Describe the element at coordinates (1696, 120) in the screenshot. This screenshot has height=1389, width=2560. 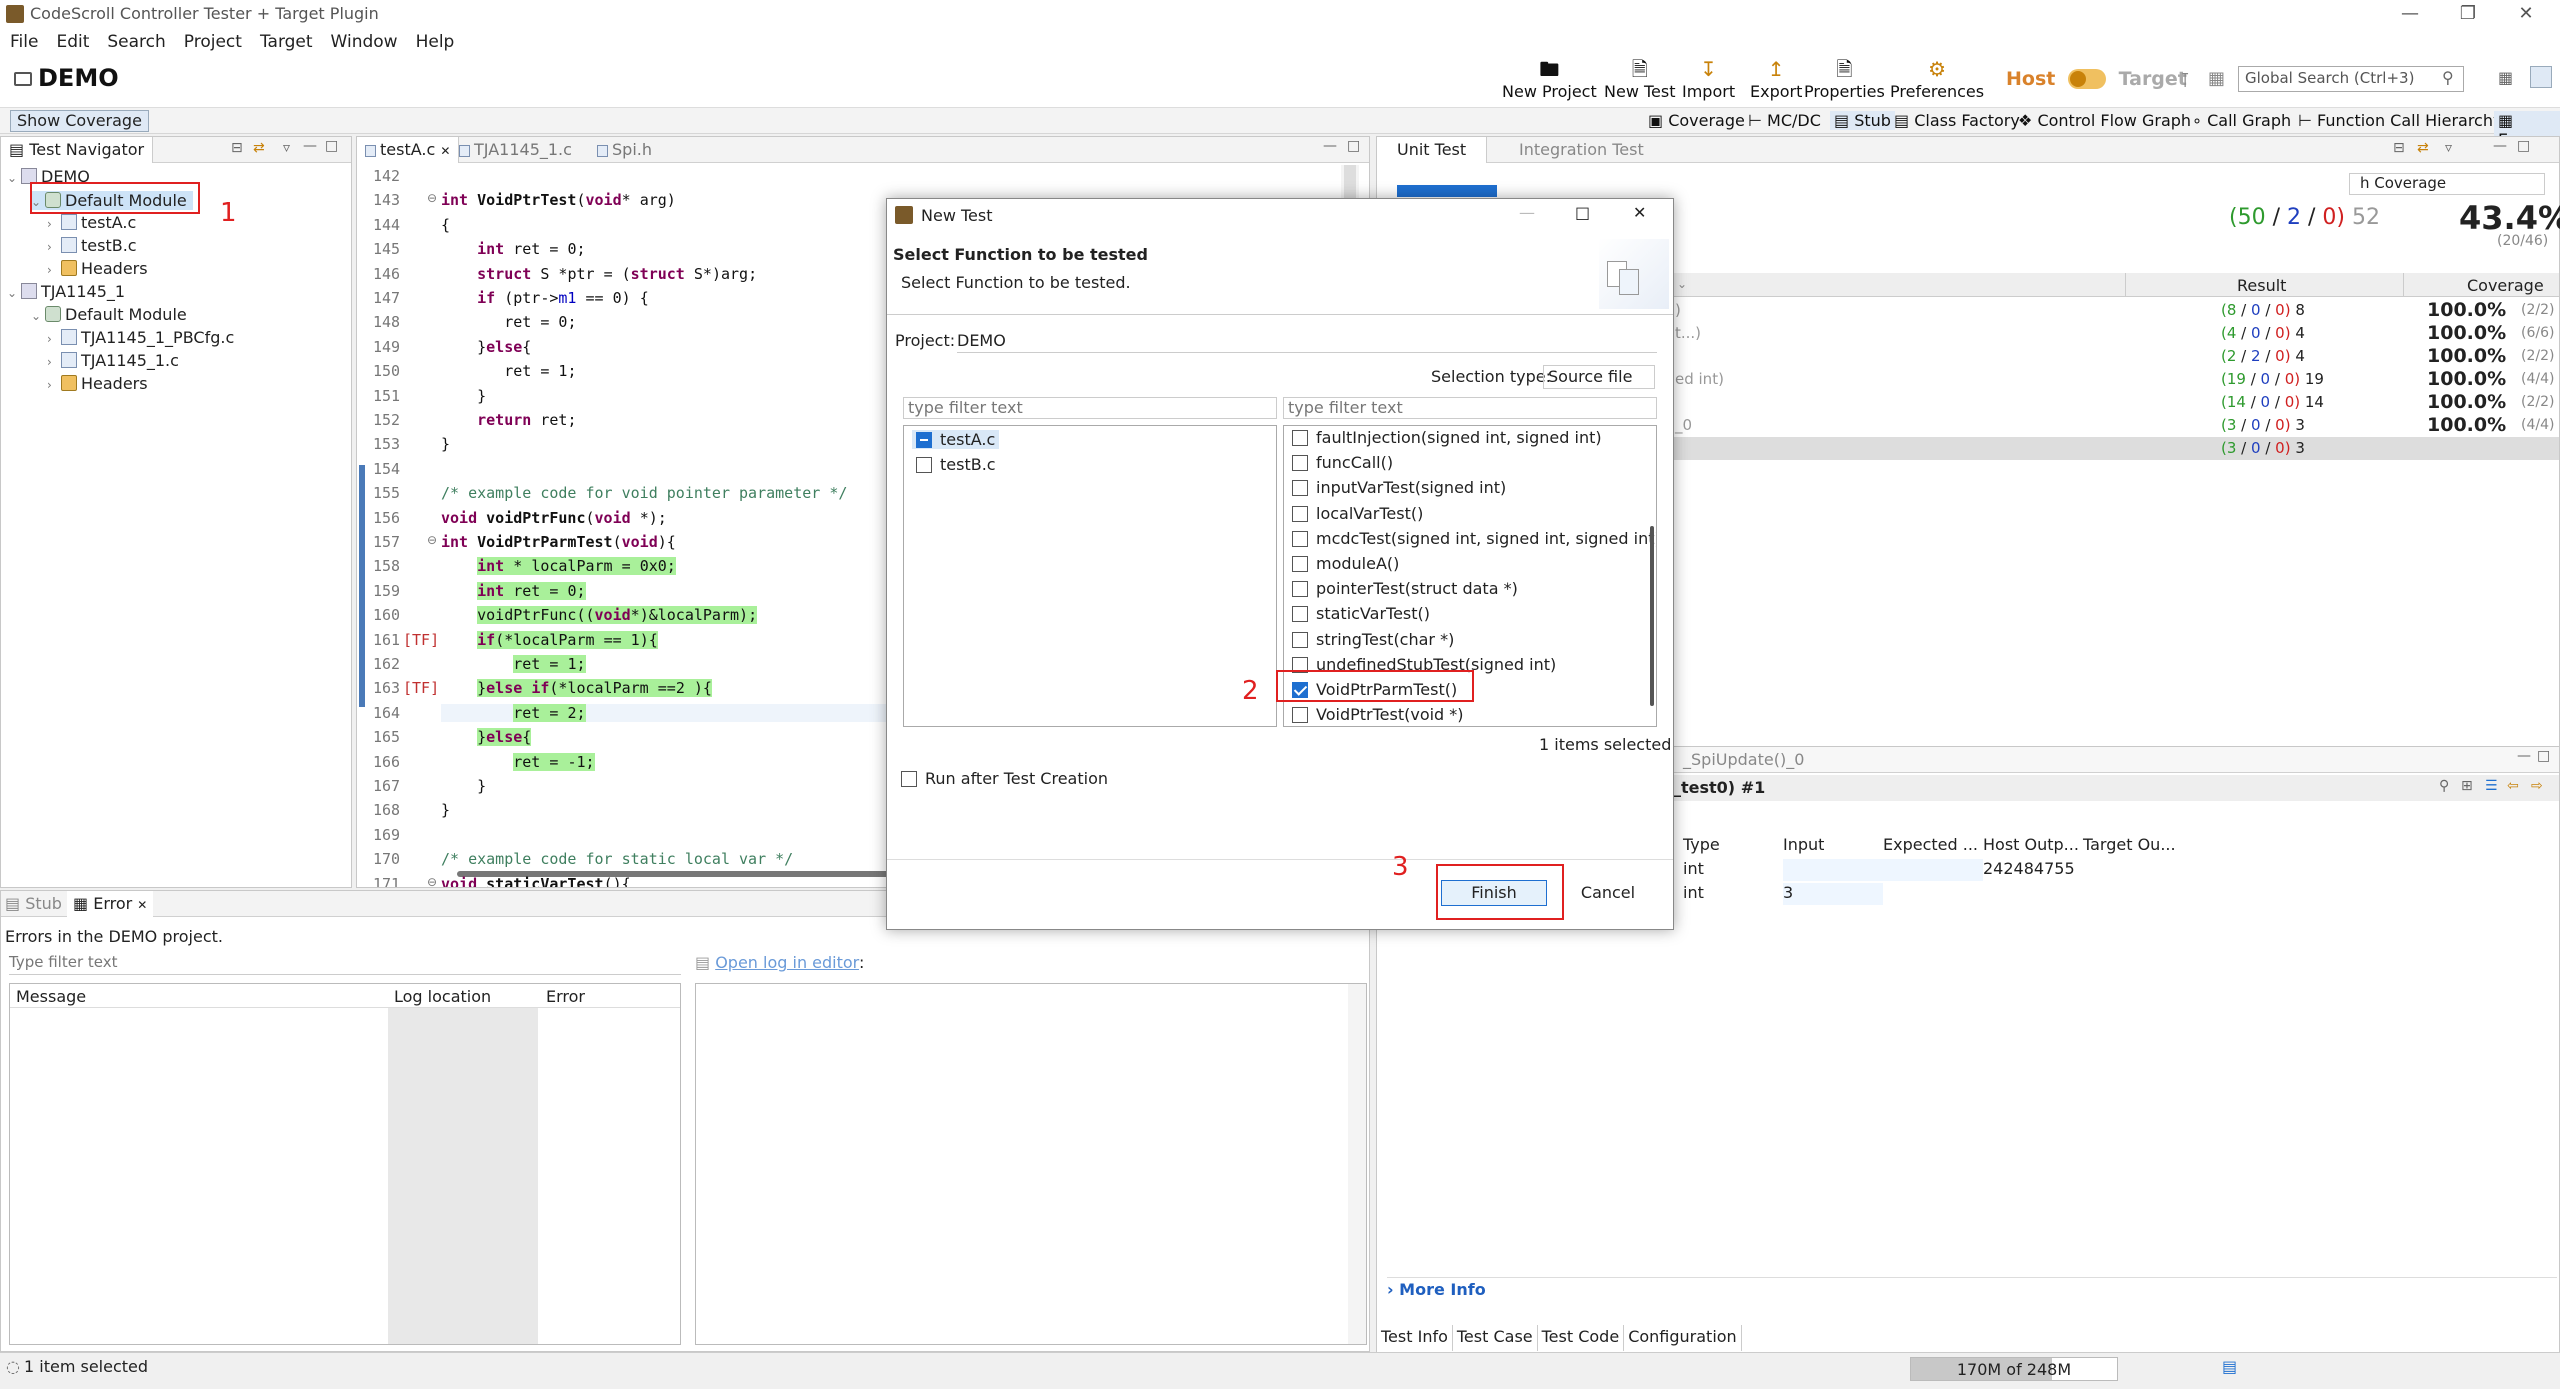
I see `coverage-view-button: ▣ Coverage` at that location.